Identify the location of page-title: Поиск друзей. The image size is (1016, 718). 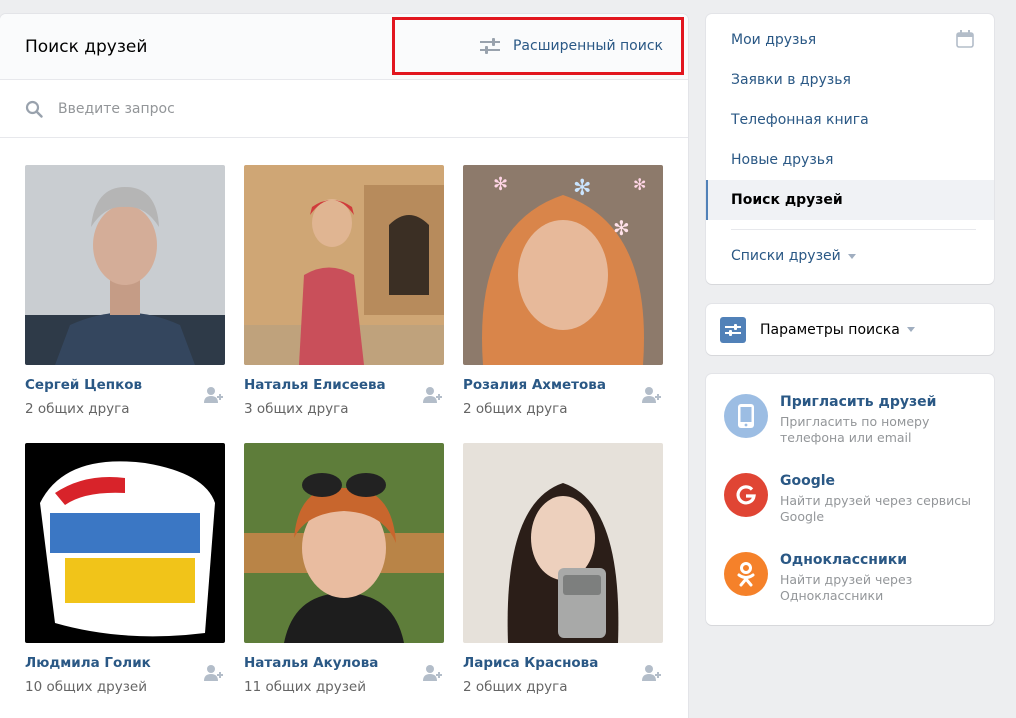
(86, 47).